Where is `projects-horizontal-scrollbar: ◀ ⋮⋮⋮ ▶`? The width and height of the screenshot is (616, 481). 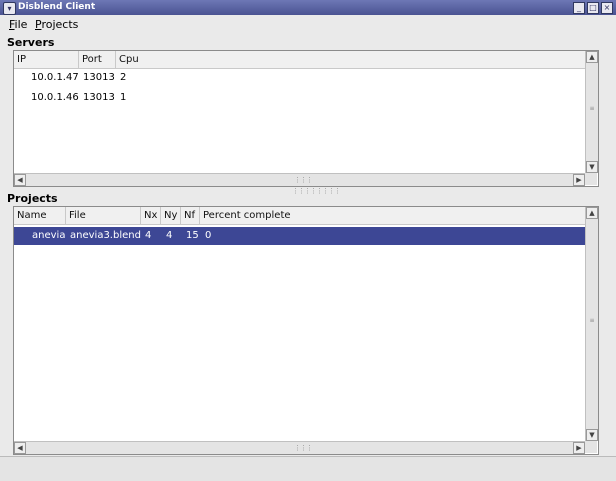 projects-horizontal-scrollbar: ◀ ⋮⋮⋮ ▶ is located at coordinates (299, 447).